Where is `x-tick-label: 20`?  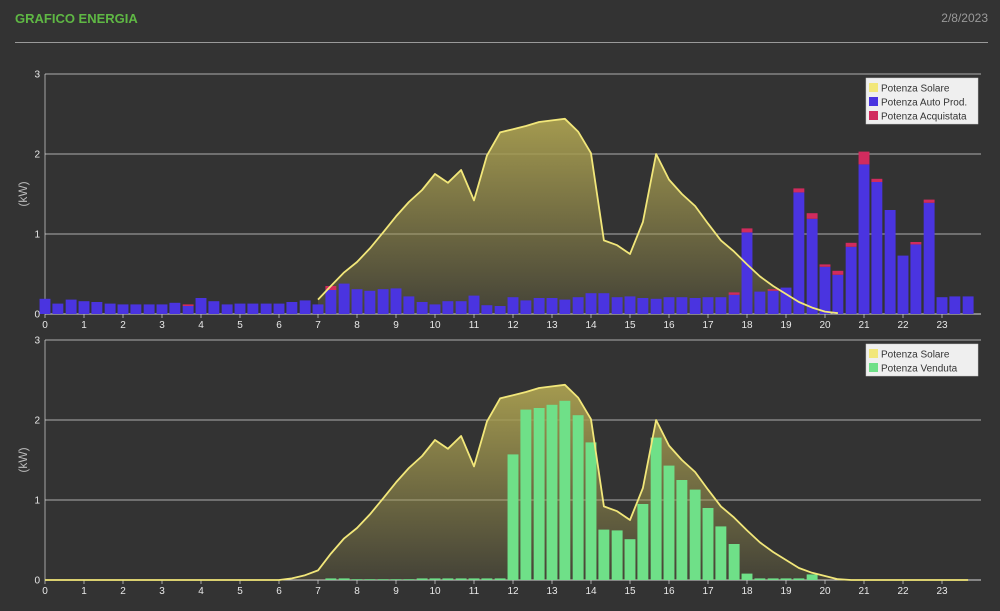 x-tick-label: 20 is located at coordinates (825, 591).